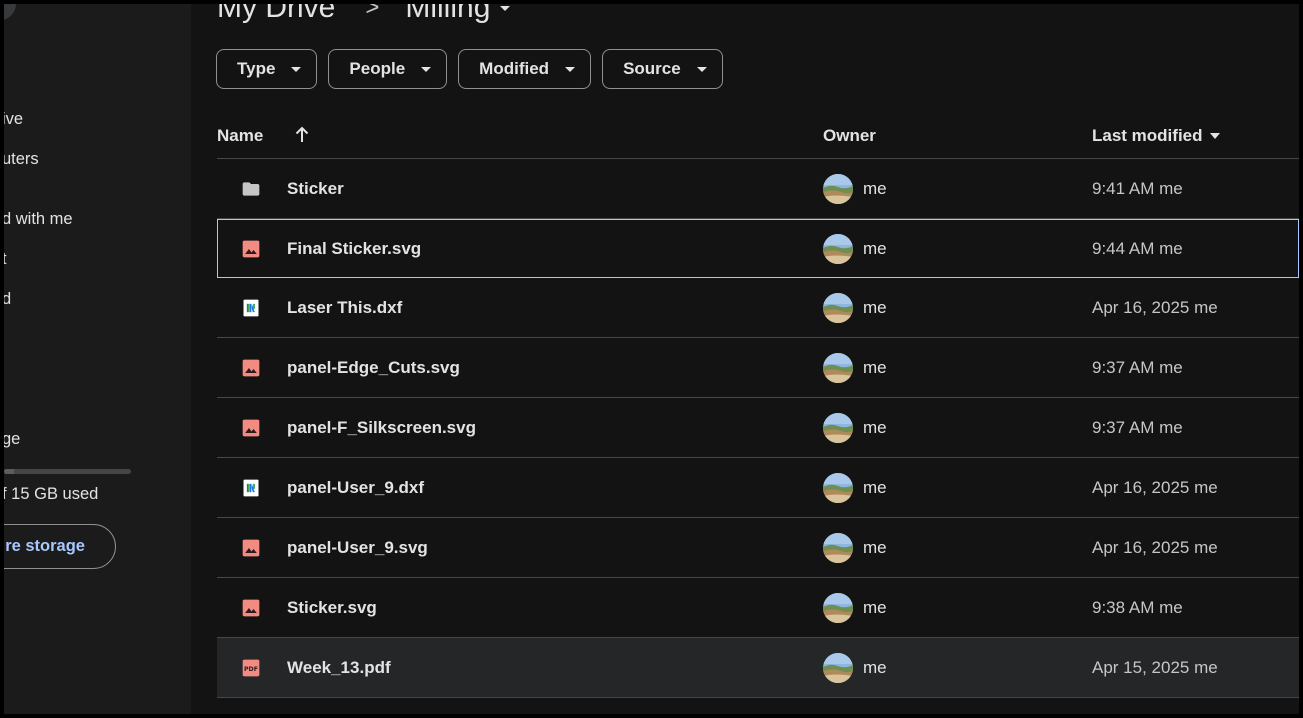  Describe the element at coordinates (758, 308) in the screenshot. I see `file-row: Laser This.dxf me Apr 16, 2025 me` at that location.